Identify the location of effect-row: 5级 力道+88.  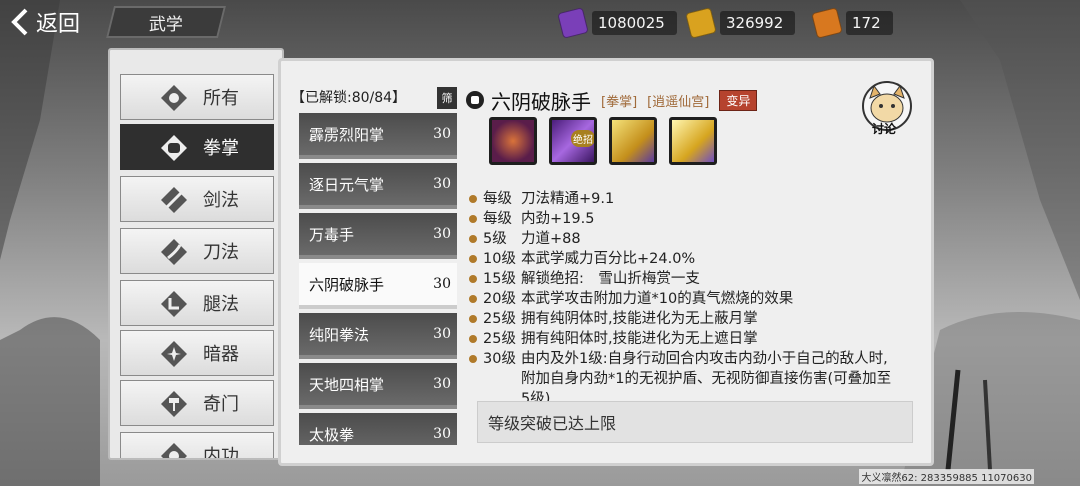
(684, 239).